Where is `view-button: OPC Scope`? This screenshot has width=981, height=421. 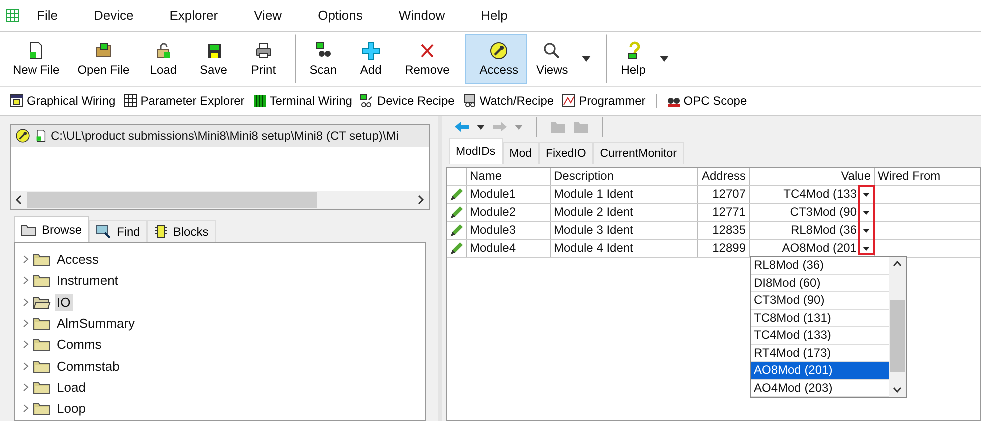 view-button: OPC Scope is located at coordinates (704, 101).